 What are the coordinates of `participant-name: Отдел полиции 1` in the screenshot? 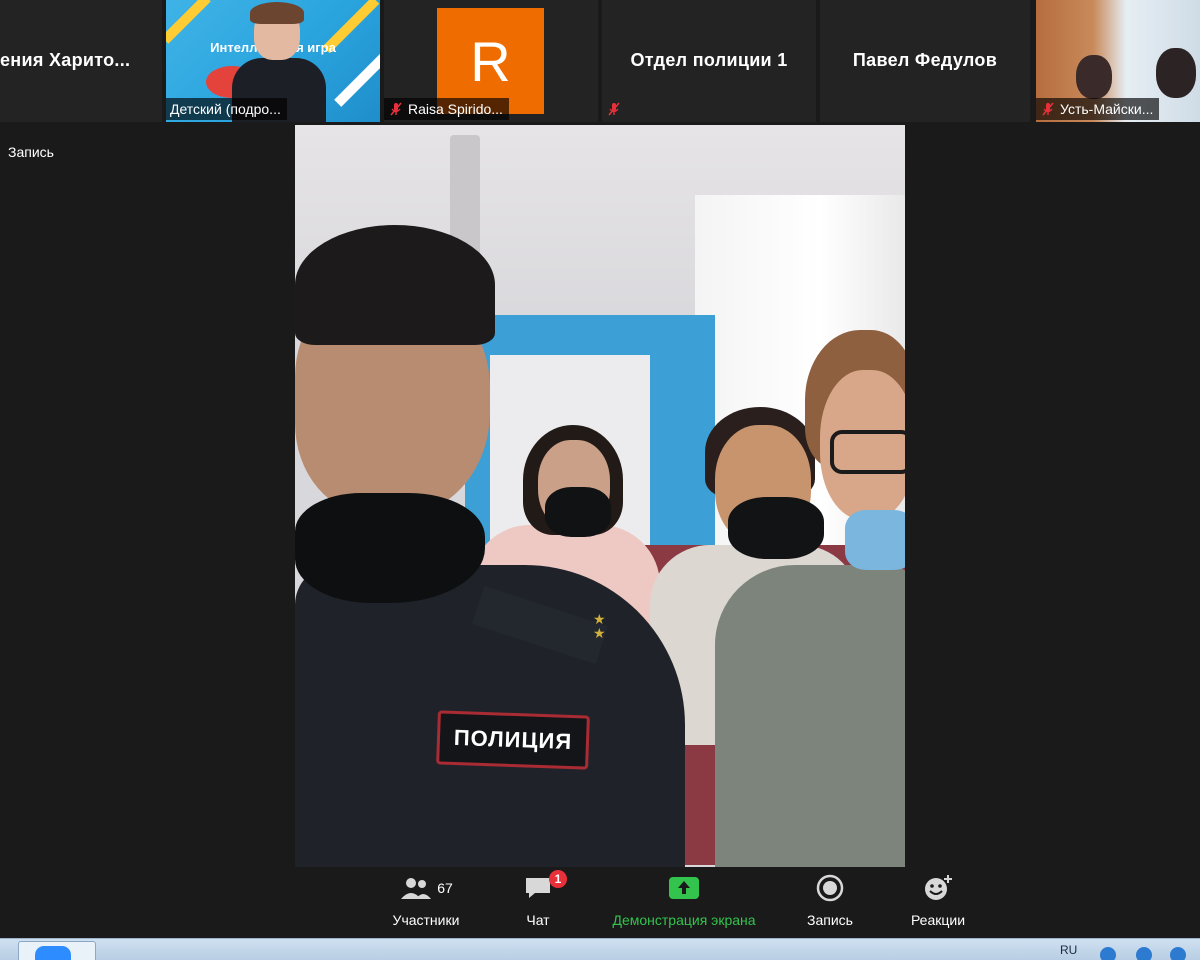 It's located at (709, 60).